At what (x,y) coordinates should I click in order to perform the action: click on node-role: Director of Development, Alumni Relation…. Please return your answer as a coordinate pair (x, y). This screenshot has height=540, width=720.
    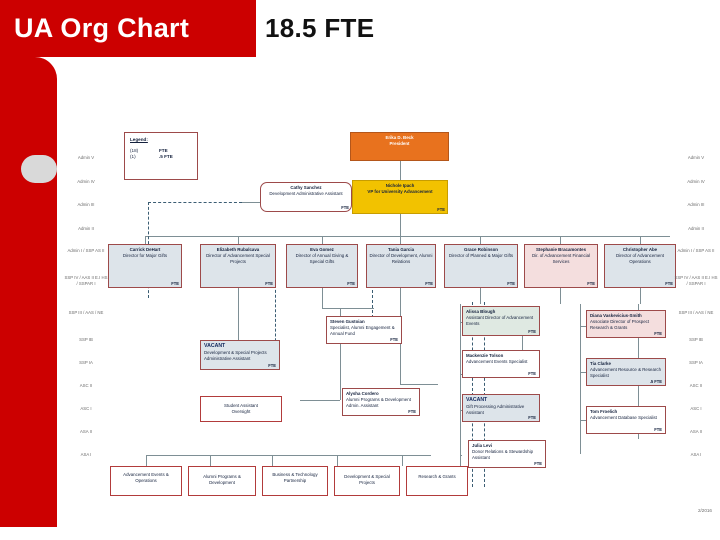
    Looking at the image, I should click on (401, 258).